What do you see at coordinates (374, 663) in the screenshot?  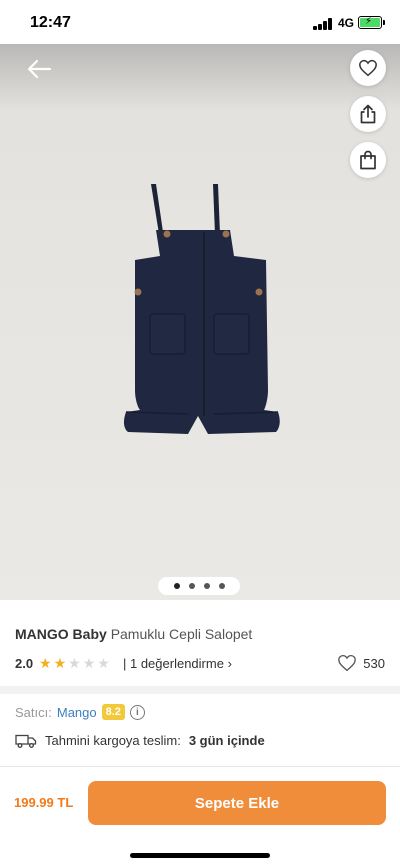 I see `favorite-count: 530` at bounding box center [374, 663].